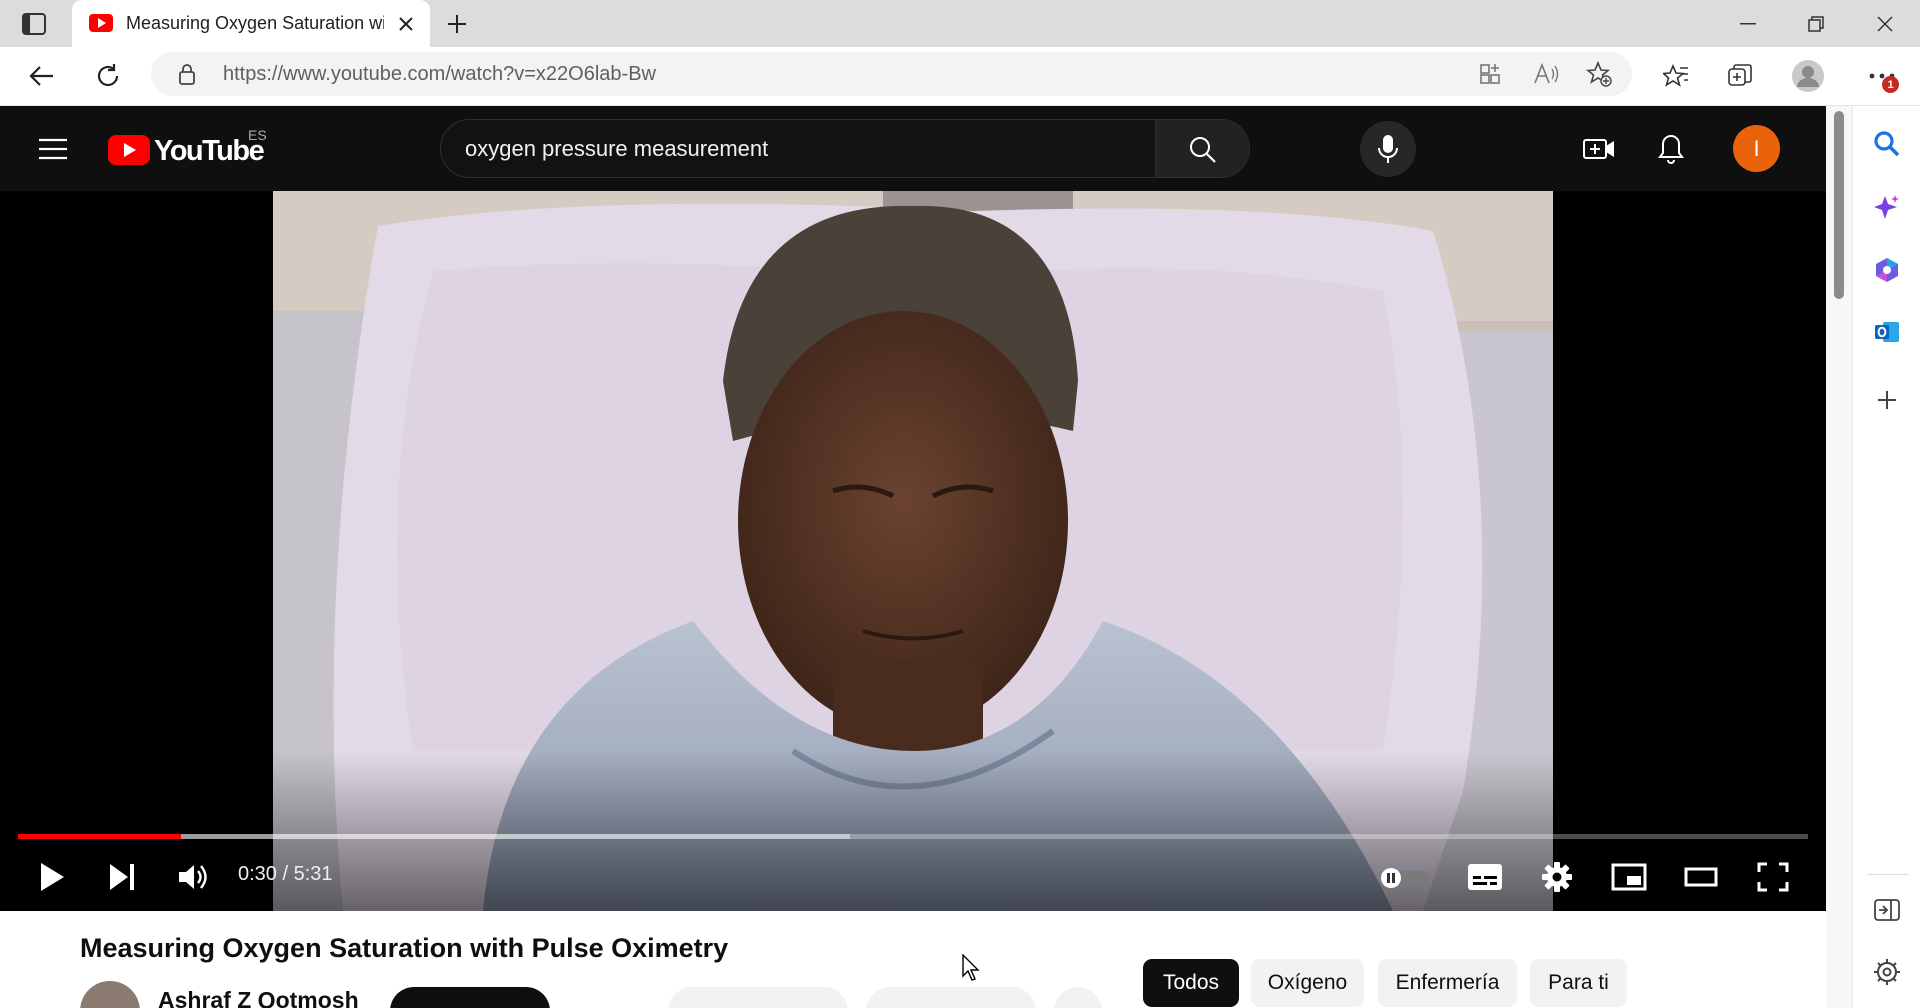 Image resolution: width=1920 pixels, height=1008 pixels. I want to click on notifications-bell-icon, so click(1671, 149).